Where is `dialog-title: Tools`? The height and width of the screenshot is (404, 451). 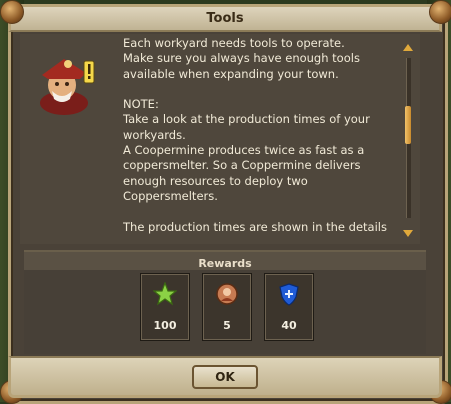
dialog-title: Tools is located at coordinates (225, 18).